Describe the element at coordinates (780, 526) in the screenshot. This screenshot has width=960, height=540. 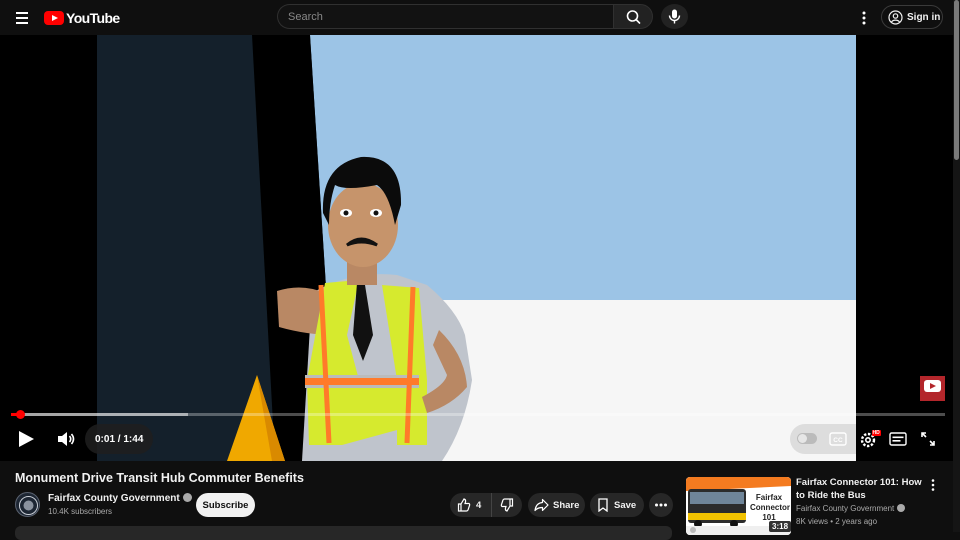
I see `recommended-duration: 3:18` at that location.